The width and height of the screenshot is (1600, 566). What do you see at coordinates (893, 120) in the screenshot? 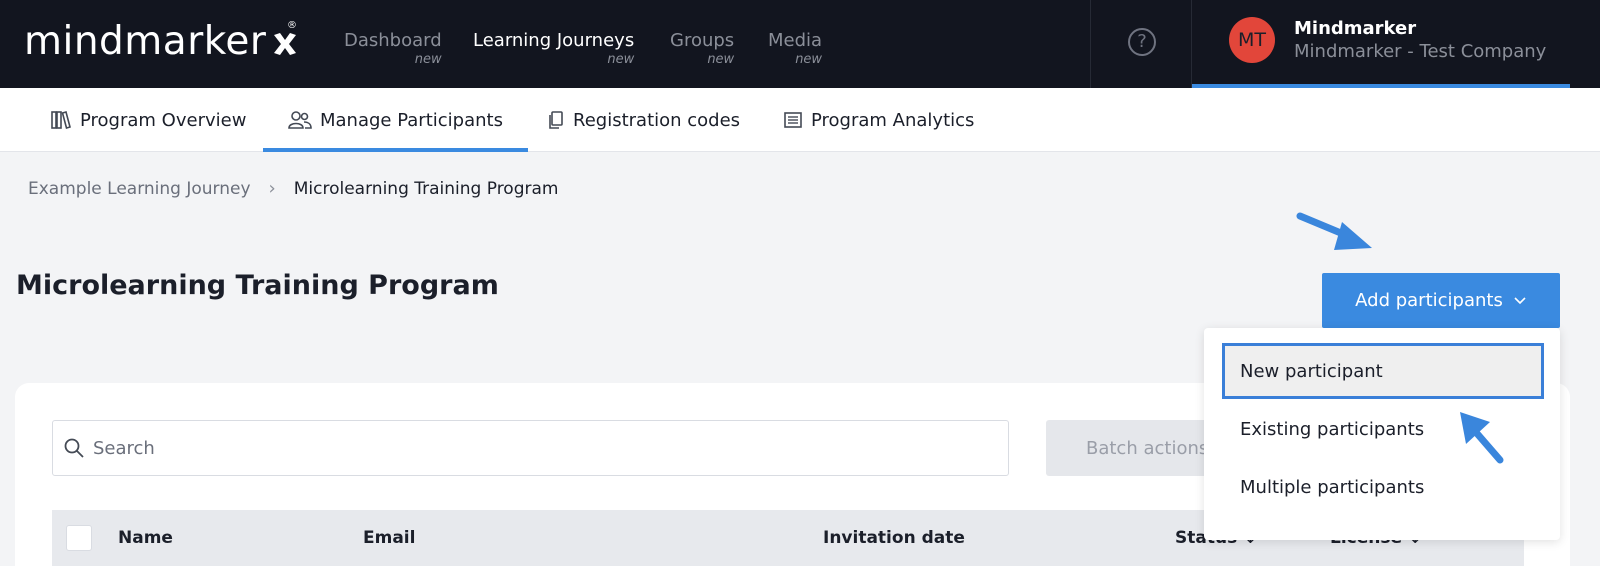
I see `tab-label: Program Analytics` at bounding box center [893, 120].